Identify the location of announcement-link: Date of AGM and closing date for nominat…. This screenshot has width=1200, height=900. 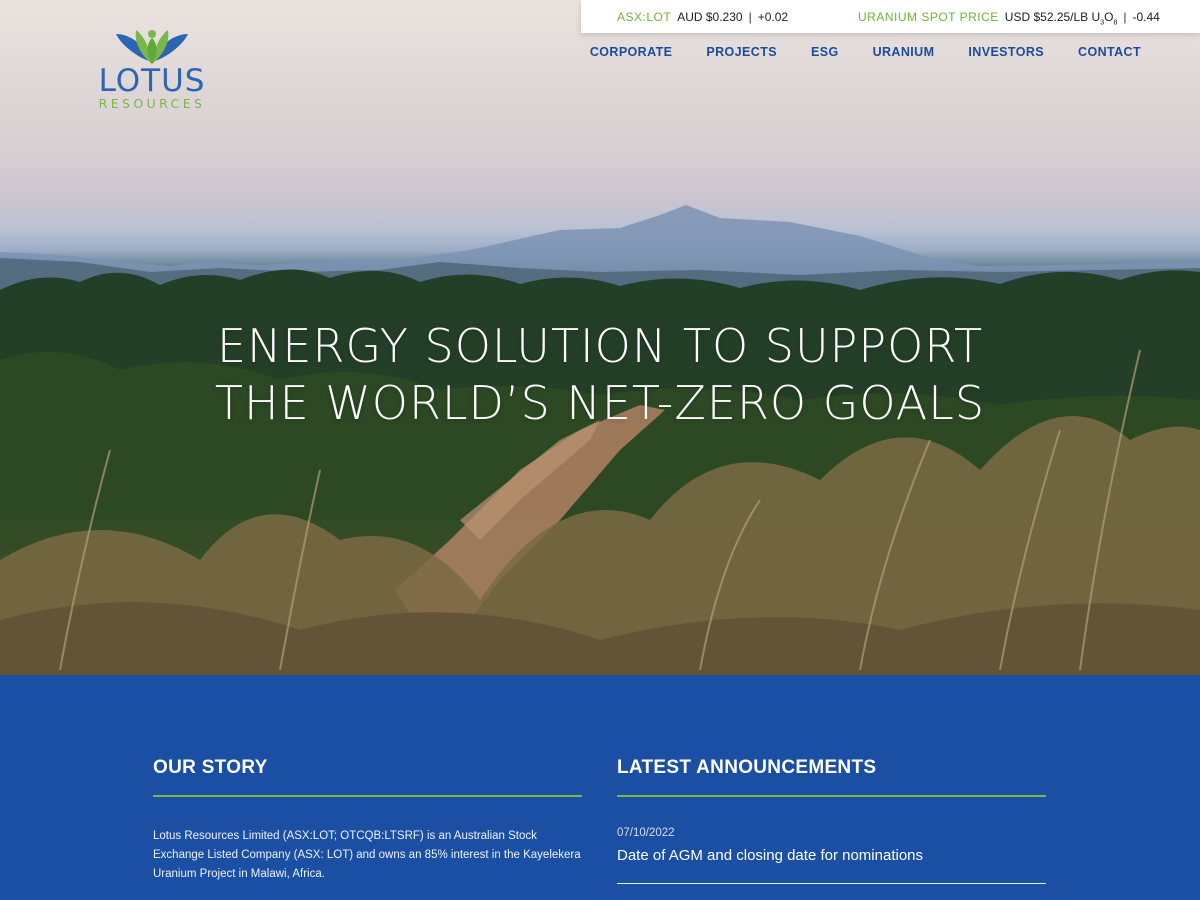
(831, 865).